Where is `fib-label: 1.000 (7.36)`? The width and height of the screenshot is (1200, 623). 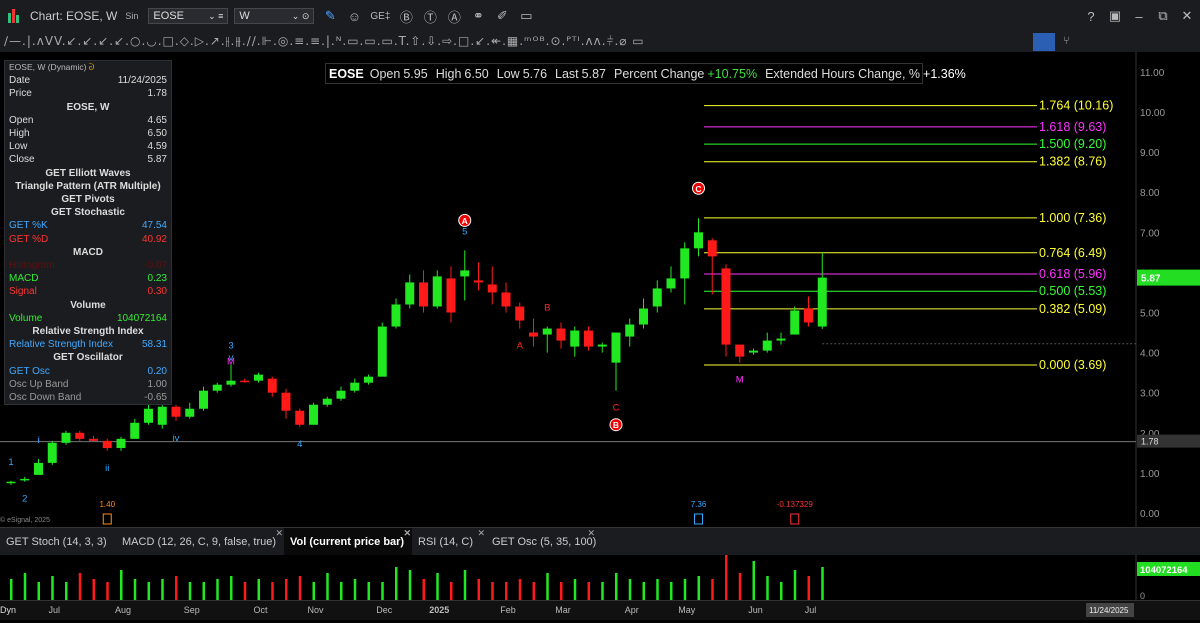
fib-label: 1.000 (7.36) is located at coordinates (1072, 218).